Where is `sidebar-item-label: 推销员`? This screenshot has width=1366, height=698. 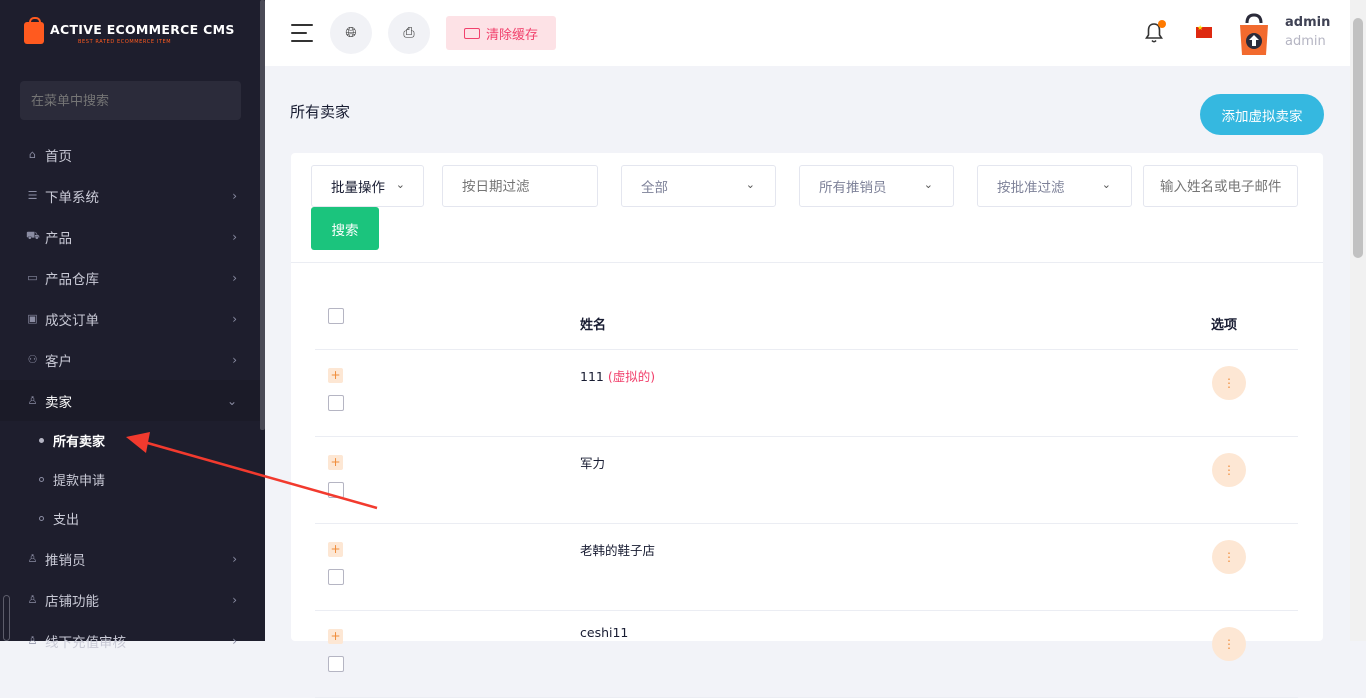 sidebar-item-label: 推销员 is located at coordinates (65, 560).